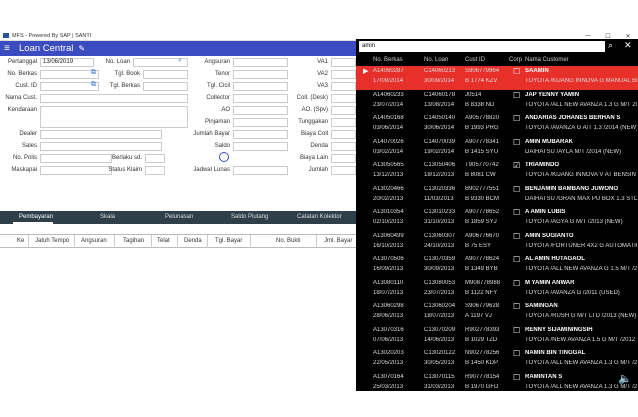 The image size is (638, 417). I want to click on jadwal-lunas-field, so click(260, 170).